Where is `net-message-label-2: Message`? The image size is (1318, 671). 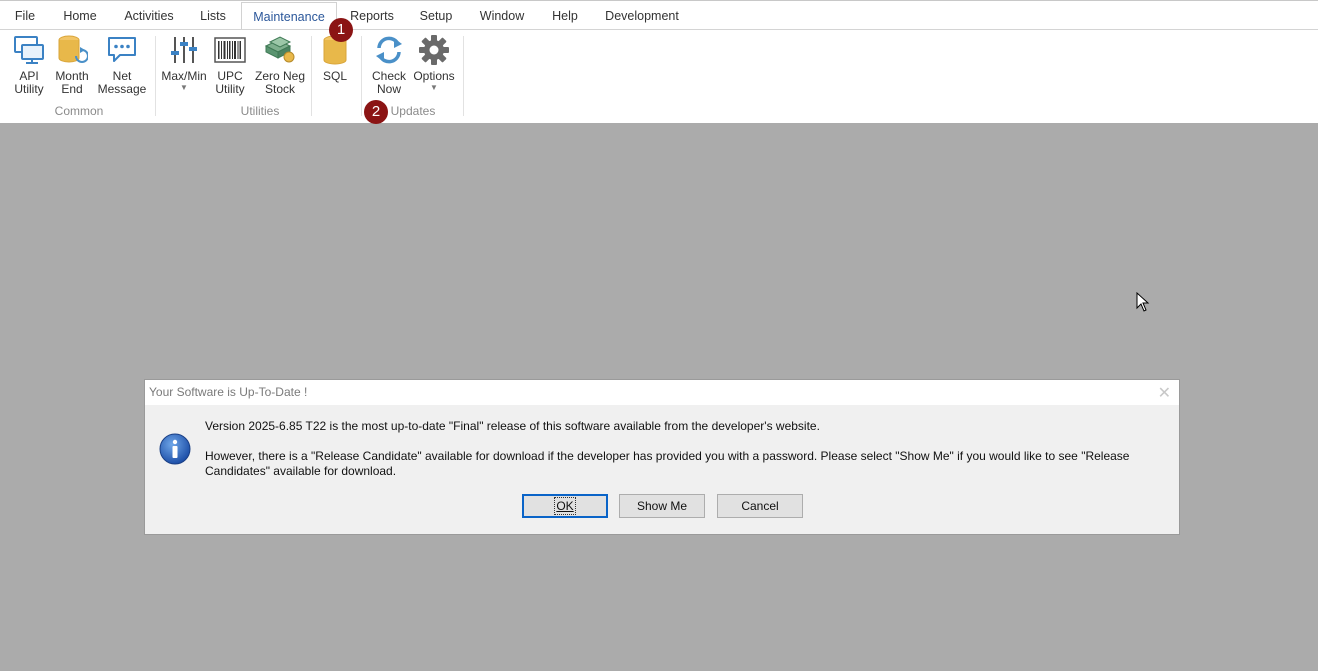
net-message-label-2: Message is located at coordinates (122, 89).